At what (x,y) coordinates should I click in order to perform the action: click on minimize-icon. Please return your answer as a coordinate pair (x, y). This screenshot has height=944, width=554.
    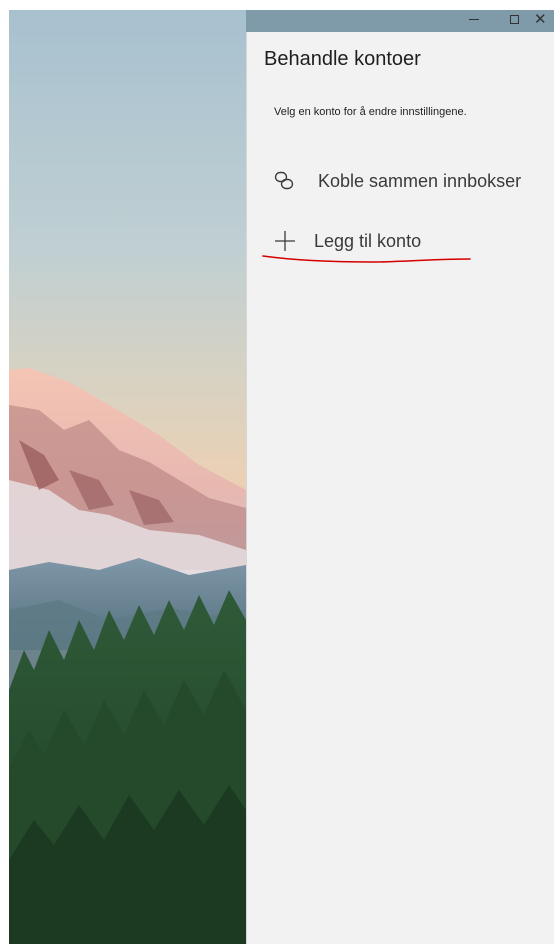
    Looking at the image, I should click on (474, 19).